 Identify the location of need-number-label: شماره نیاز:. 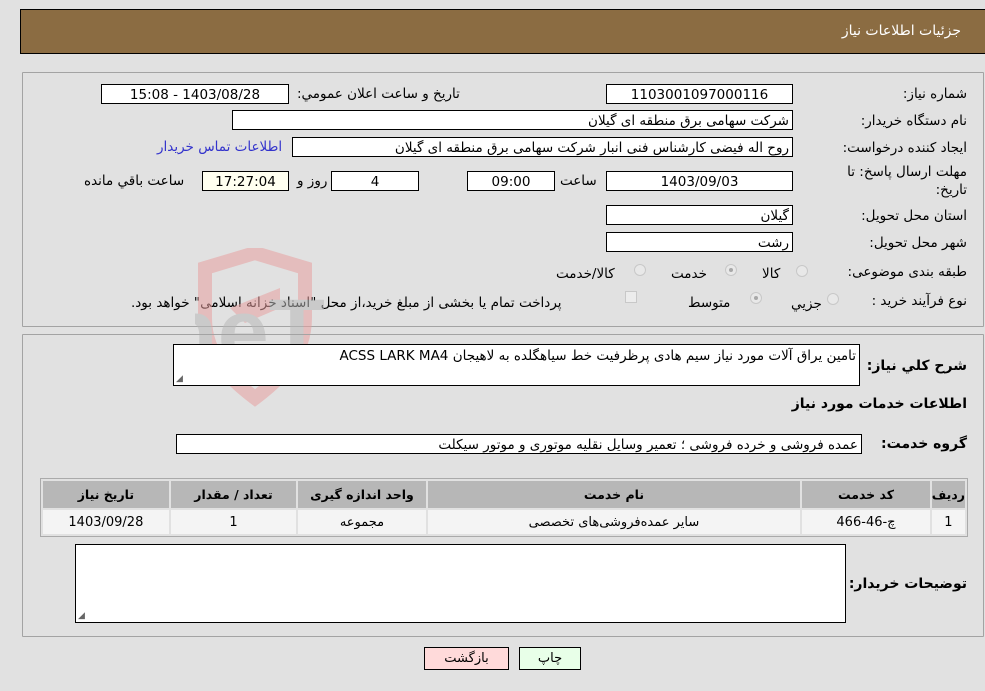
(934, 94).